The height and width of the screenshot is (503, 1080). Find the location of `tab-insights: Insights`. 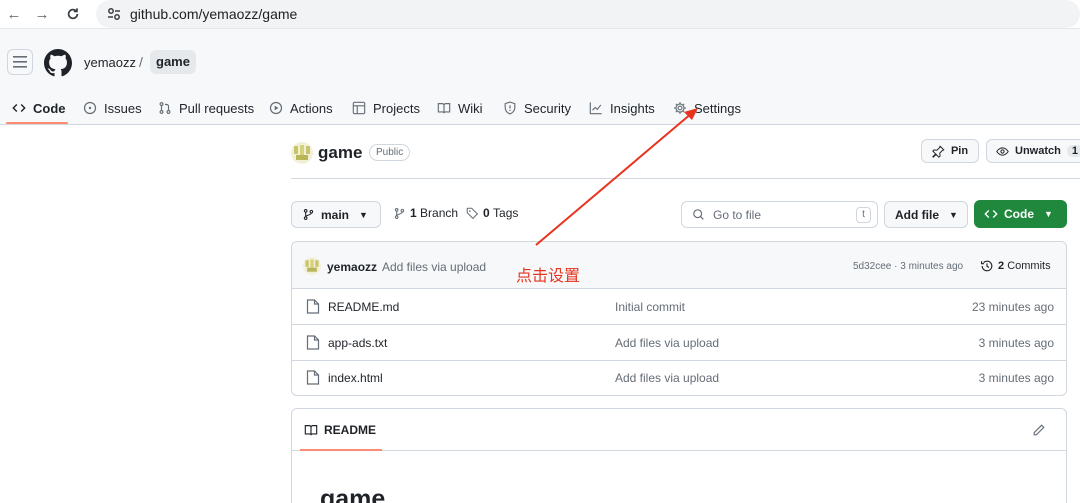

tab-insights: Insights is located at coordinates (622, 108).